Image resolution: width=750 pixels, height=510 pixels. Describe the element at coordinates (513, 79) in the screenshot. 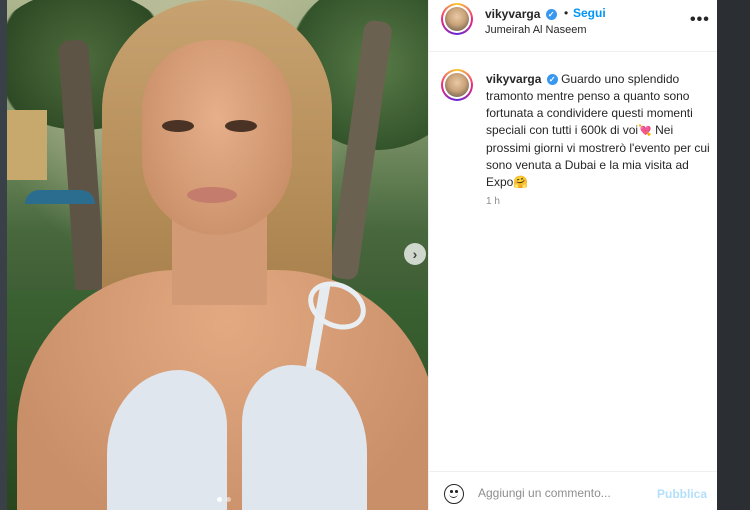

I see `caption-username: vikyvarga` at that location.